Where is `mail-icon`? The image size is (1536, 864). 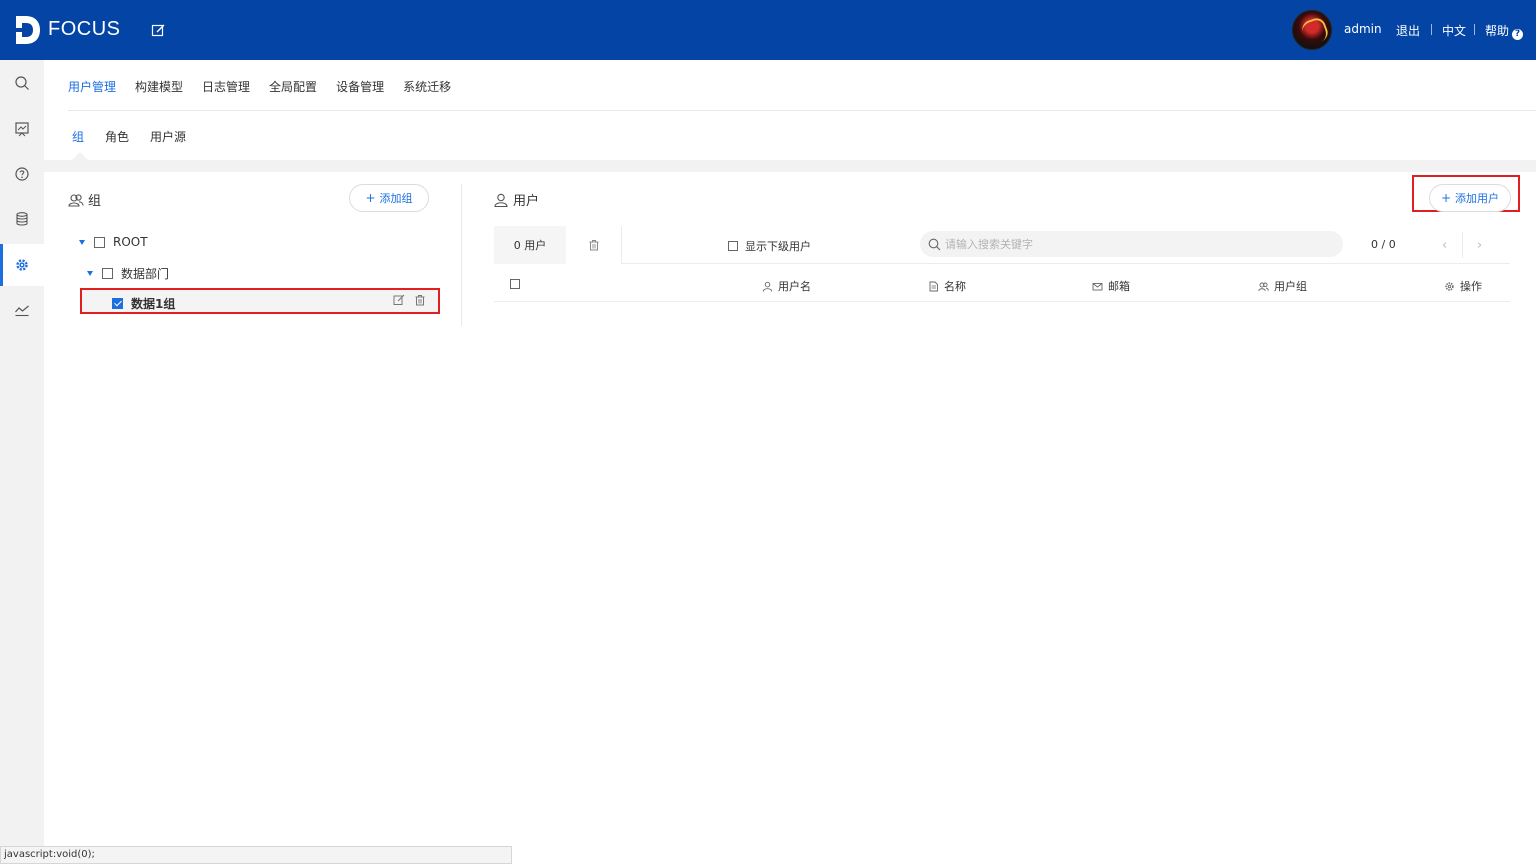 mail-icon is located at coordinates (1097, 286).